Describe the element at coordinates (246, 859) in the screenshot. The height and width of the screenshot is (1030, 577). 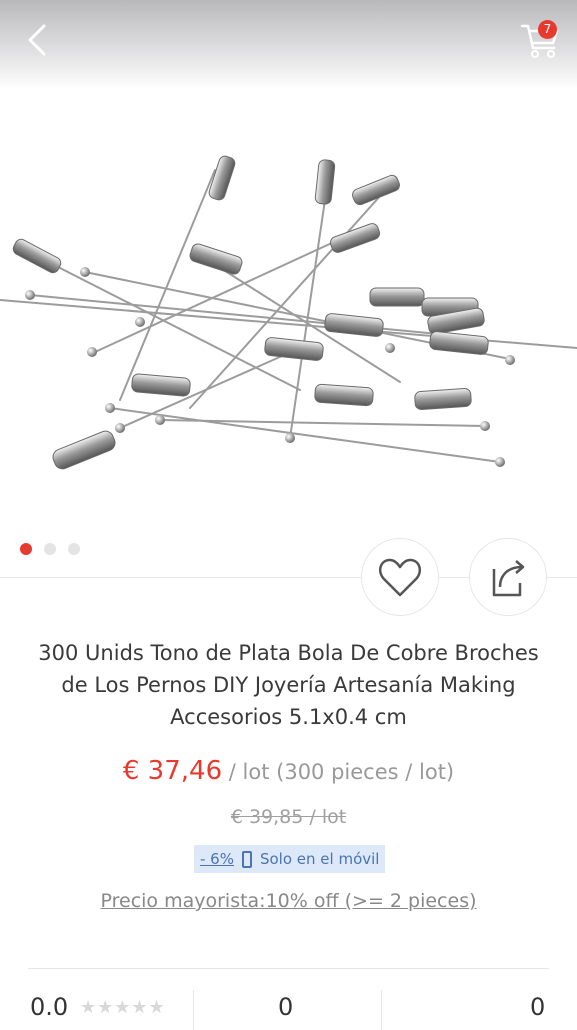
I see `mobile-phone-icon` at that location.